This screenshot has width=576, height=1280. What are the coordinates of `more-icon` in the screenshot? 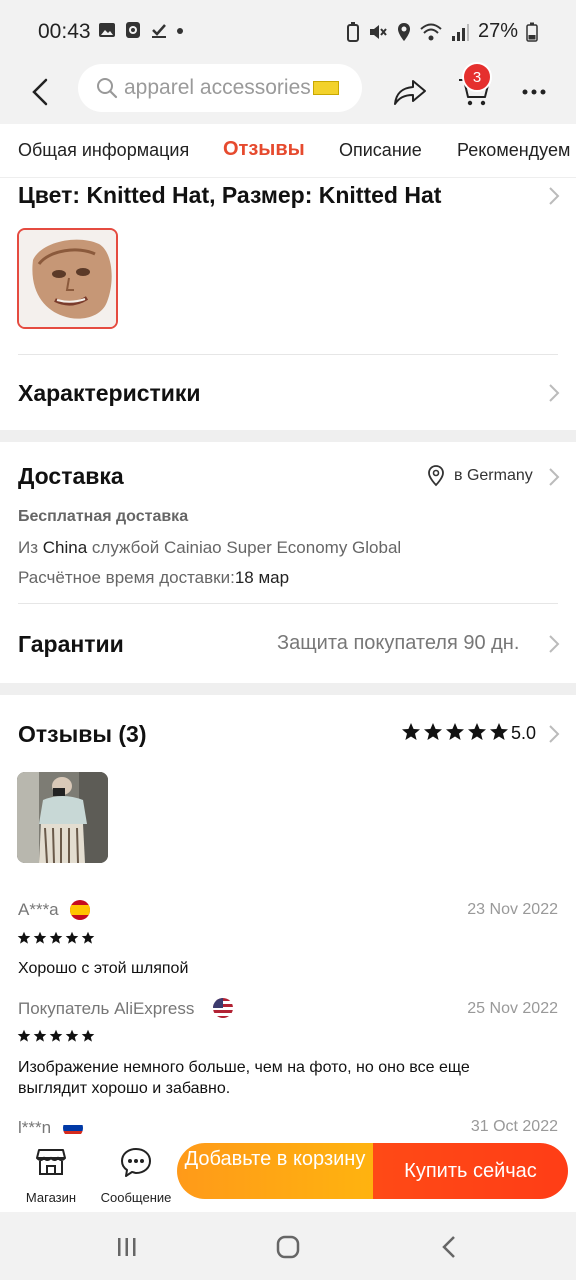 It's located at (534, 92).